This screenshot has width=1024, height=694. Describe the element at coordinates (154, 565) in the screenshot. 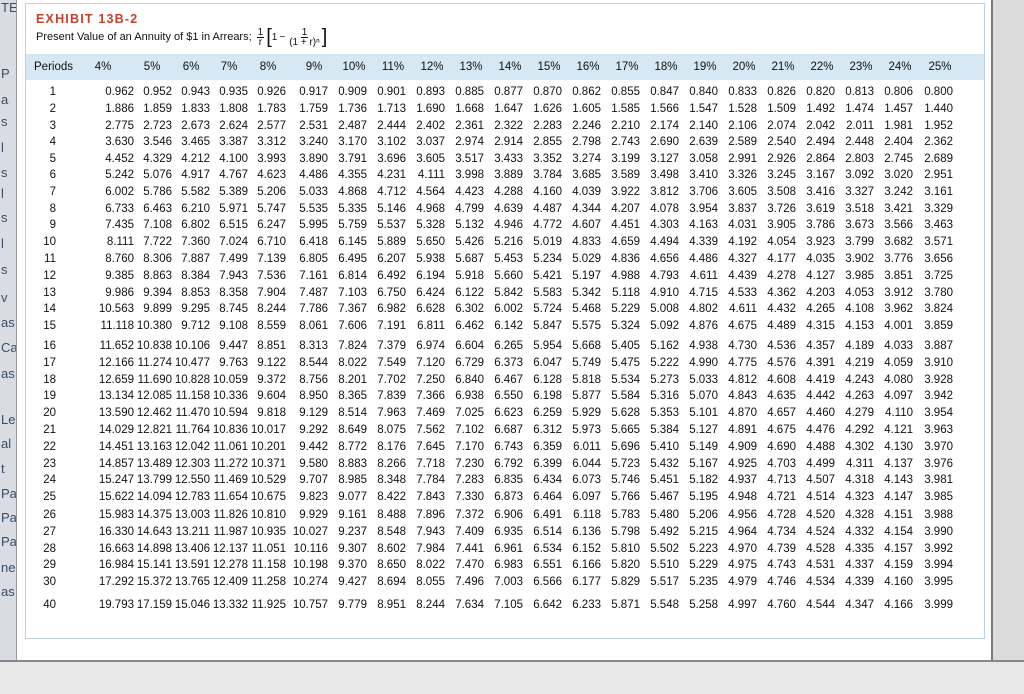

I see `table-cell: 15.141` at that location.